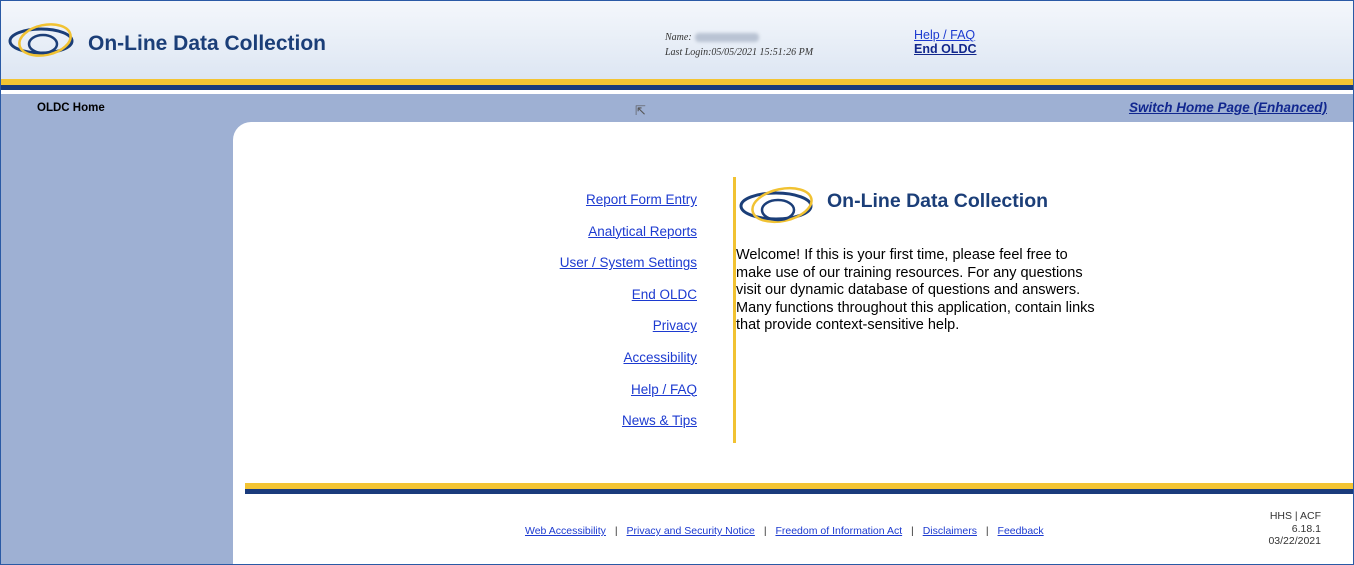 This screenshot has height=565, width=1354. What do you see at coordinates (575, 334) in the screenshot?
I see `privacy-link: Privacy` at bounding box center [575, 334].